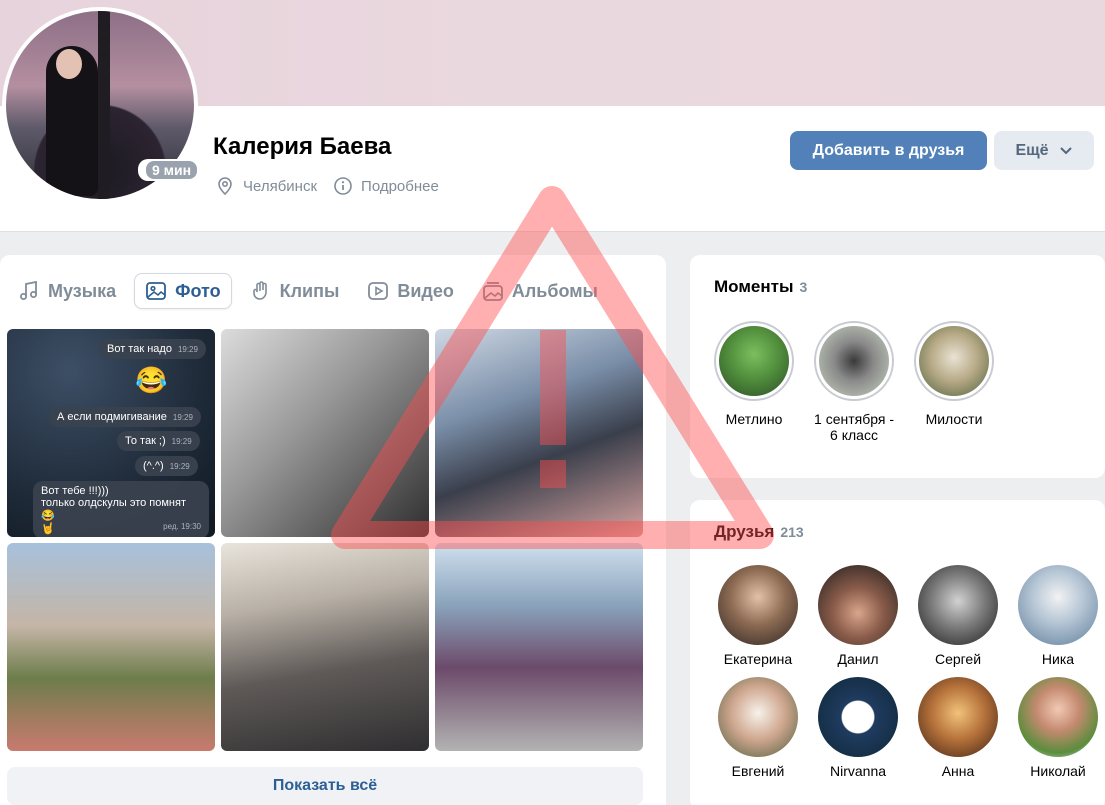 The width and height of the screenshot is (1105, 805). I want to click on tab-clips-label: Клипы, so click(309, 290).